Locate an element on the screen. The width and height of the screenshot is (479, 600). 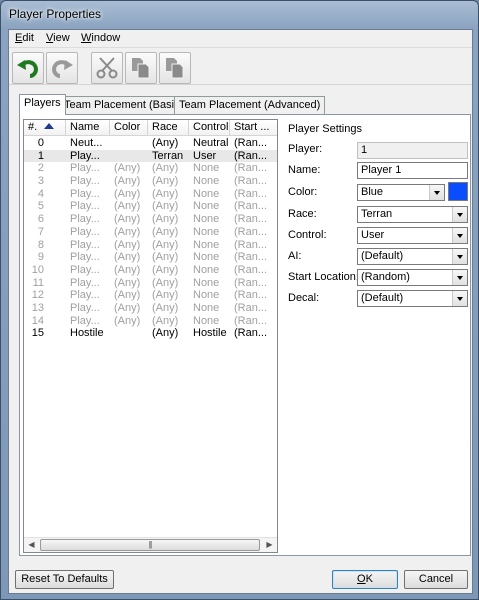
reset-to-defaults-button: Reset To Defaults is located at coordinates (64, 579).